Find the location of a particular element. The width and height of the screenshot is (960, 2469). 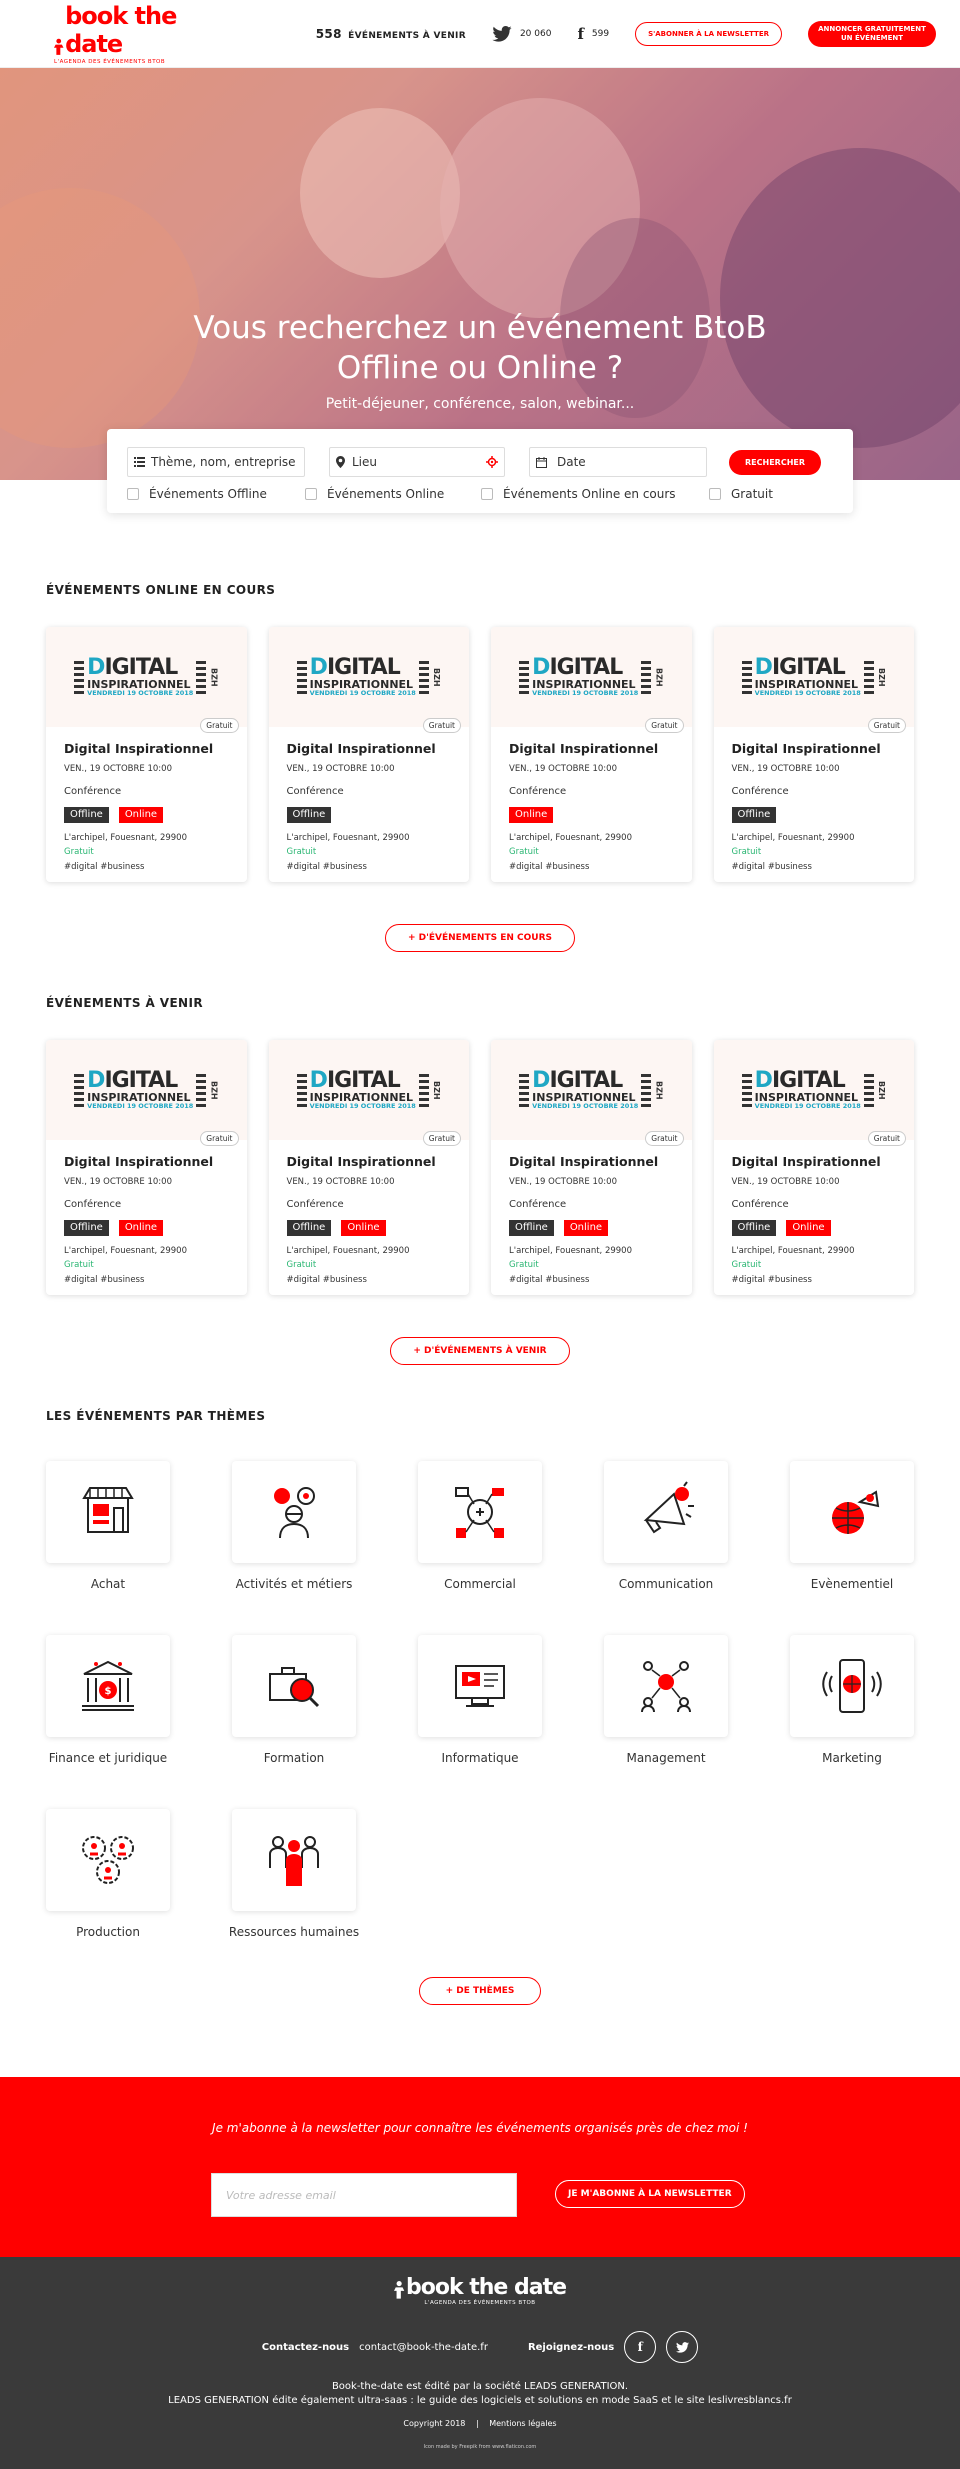

smartphone-globe-icon is located at coordinates (852, 1686).